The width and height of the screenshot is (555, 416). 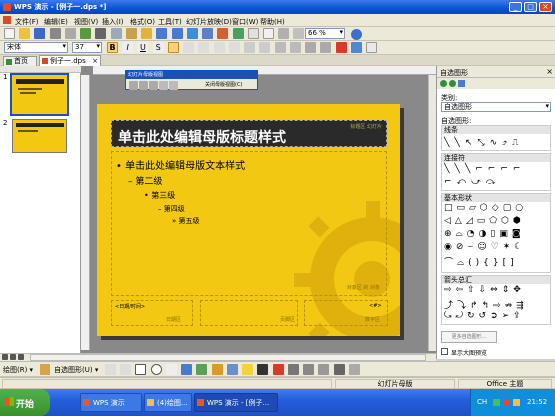 What do you see at coordinates (133, 85) in the screenshot?
I see `insert-master-icon` at bounding box center [133, 85].